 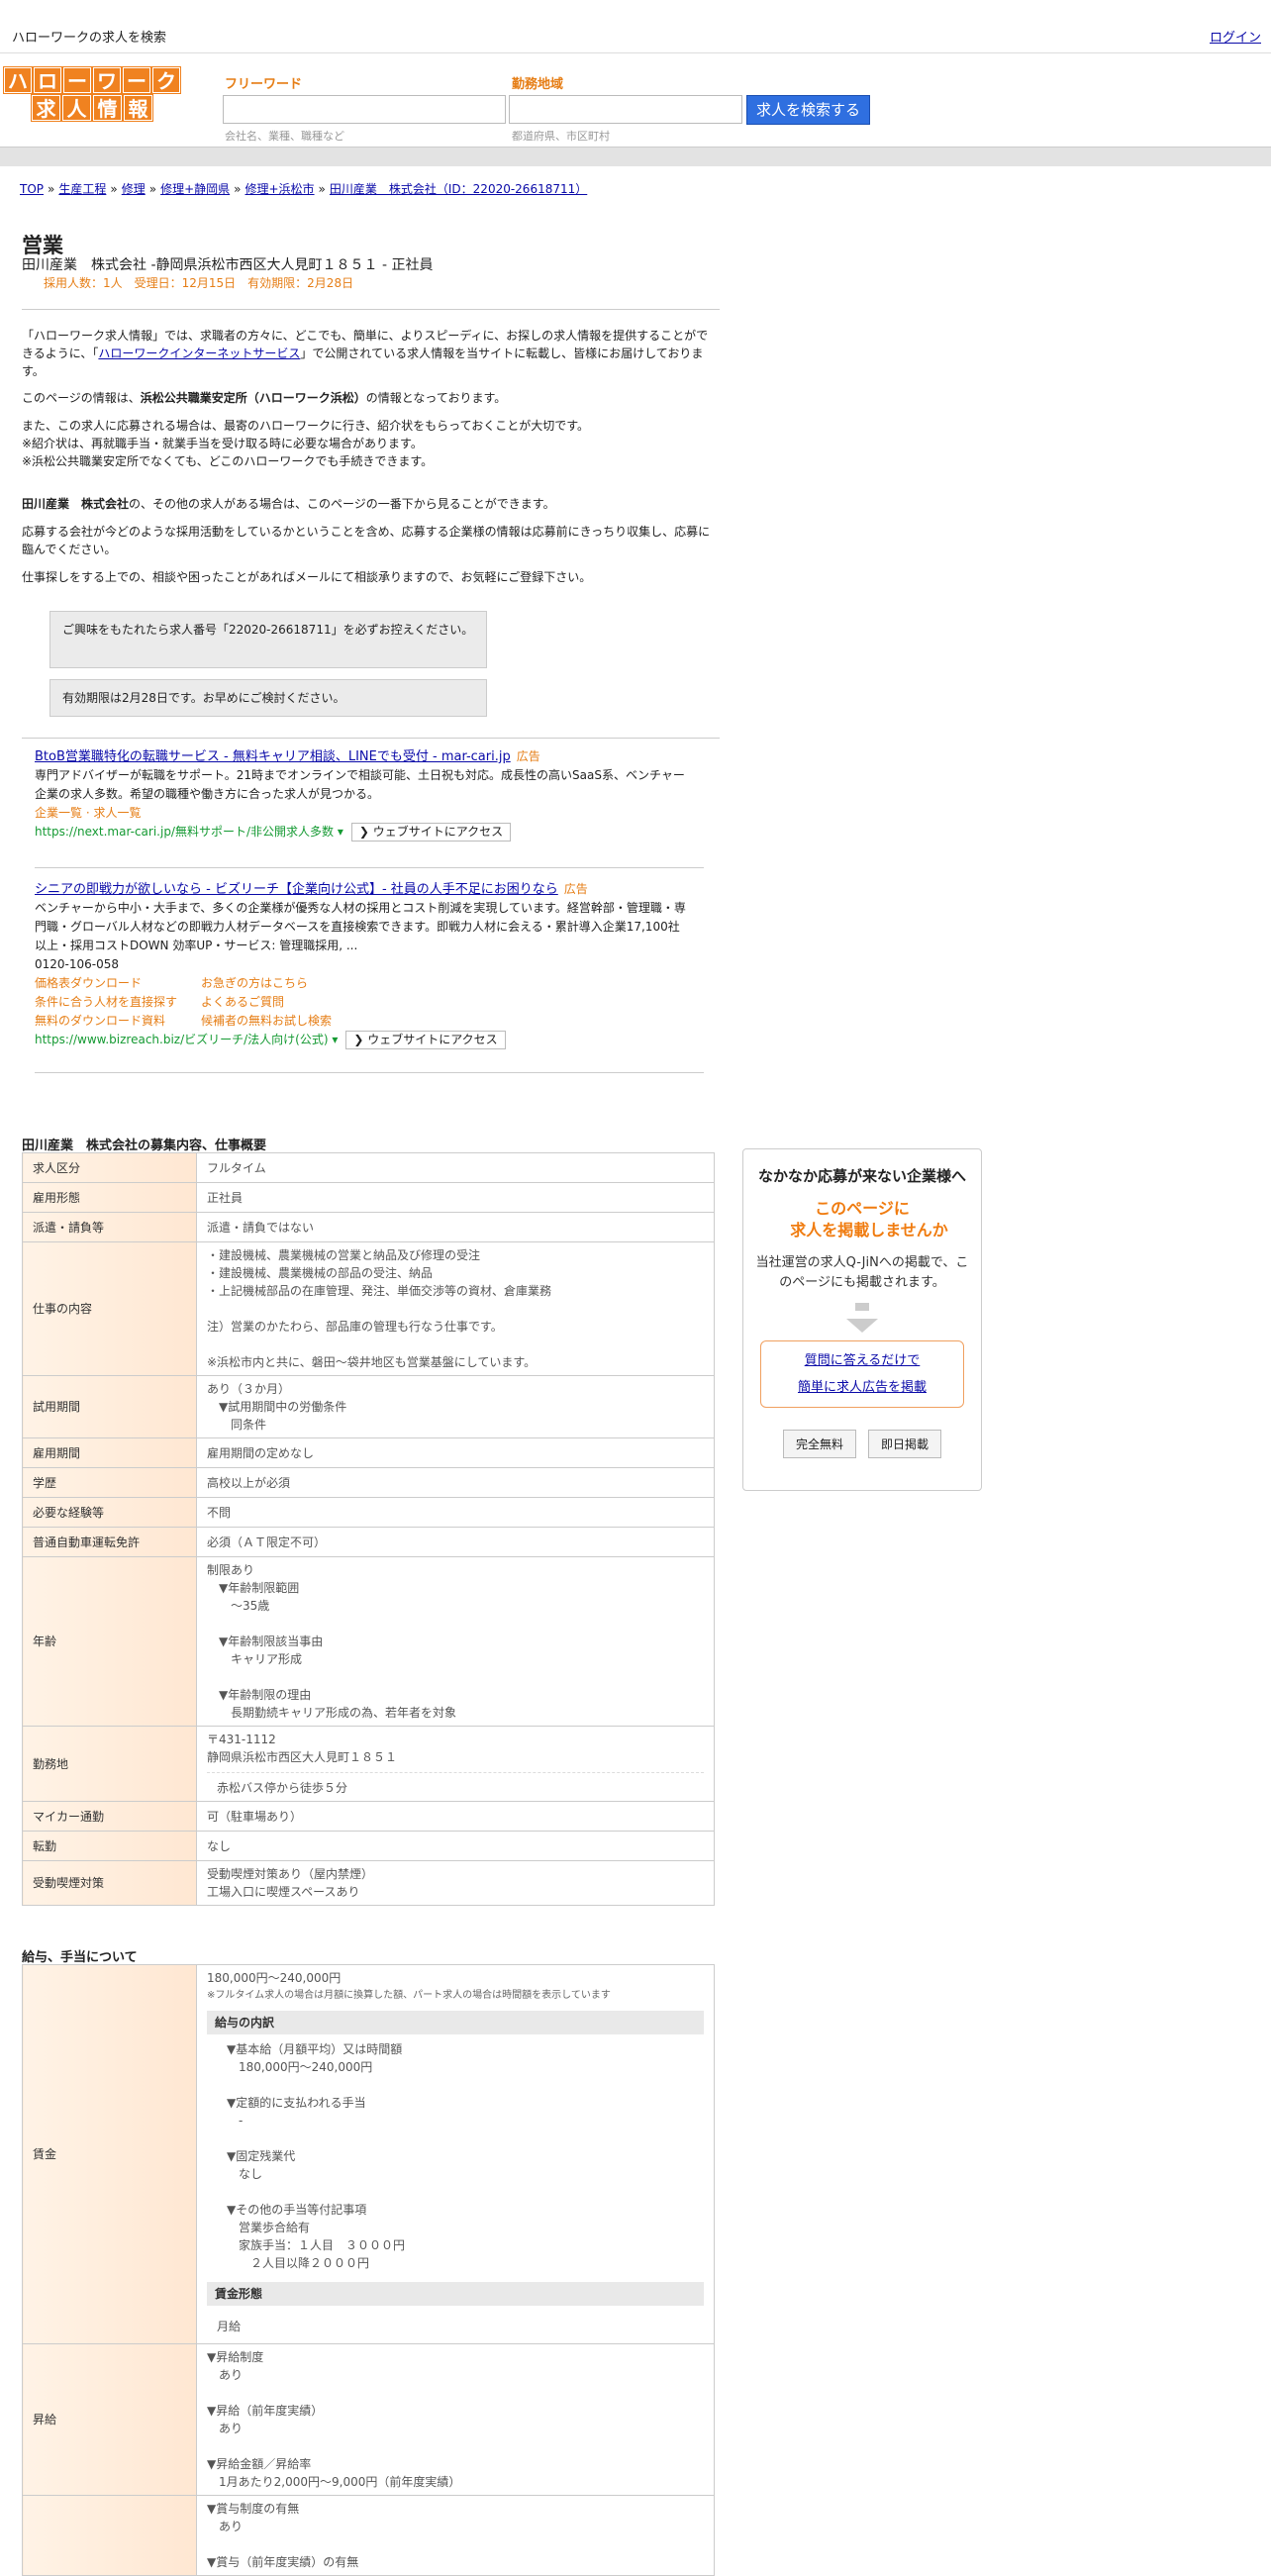 I want to click on logo-char: ハ, so click(x=18, y=80).